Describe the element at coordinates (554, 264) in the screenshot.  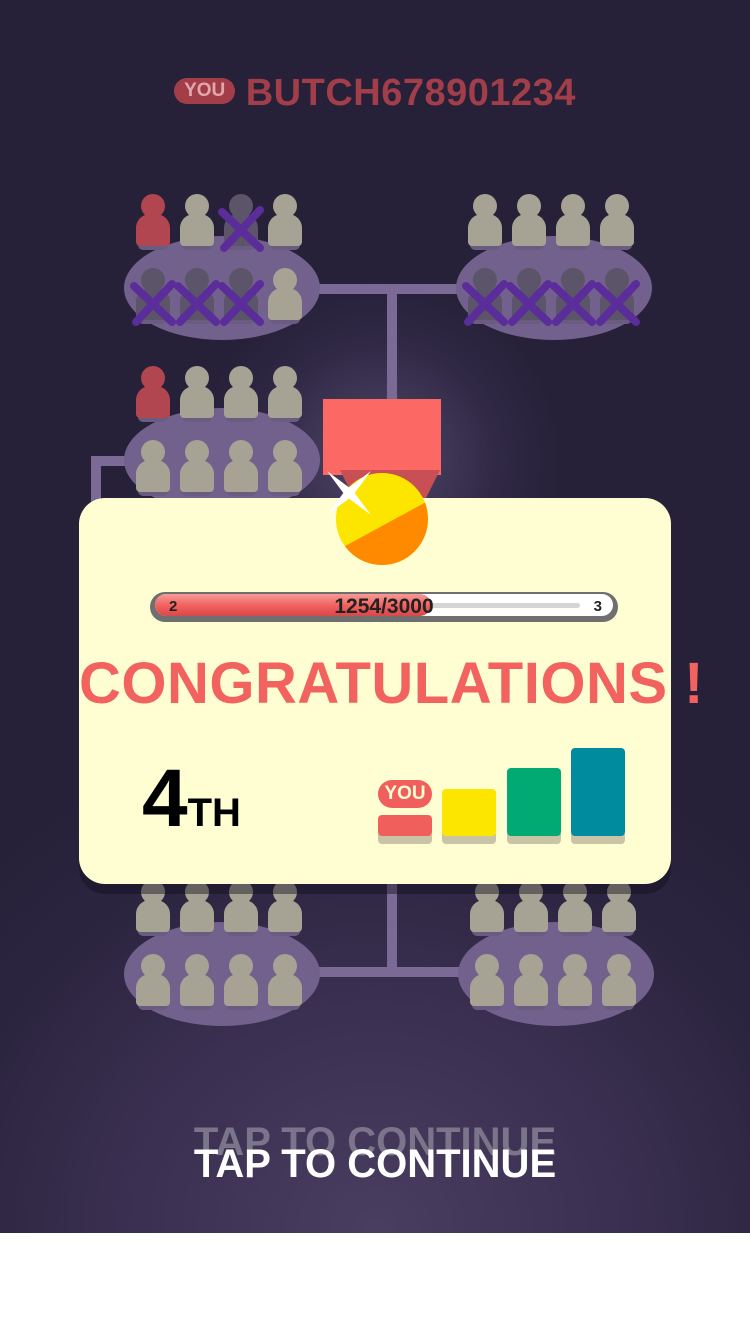
I see `table-top-right` at that location.